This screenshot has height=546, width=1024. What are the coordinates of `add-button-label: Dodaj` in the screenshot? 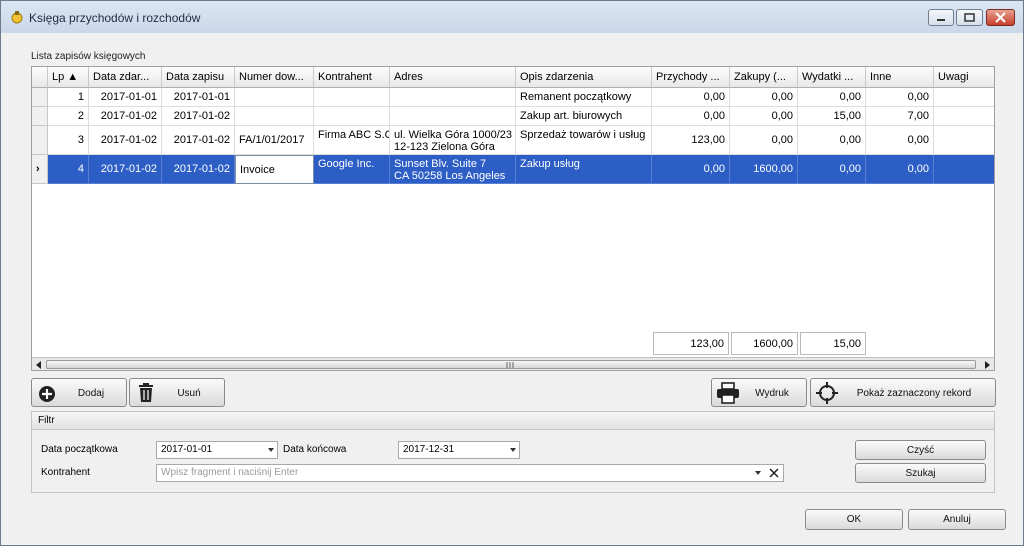 It's located at (91, 393).